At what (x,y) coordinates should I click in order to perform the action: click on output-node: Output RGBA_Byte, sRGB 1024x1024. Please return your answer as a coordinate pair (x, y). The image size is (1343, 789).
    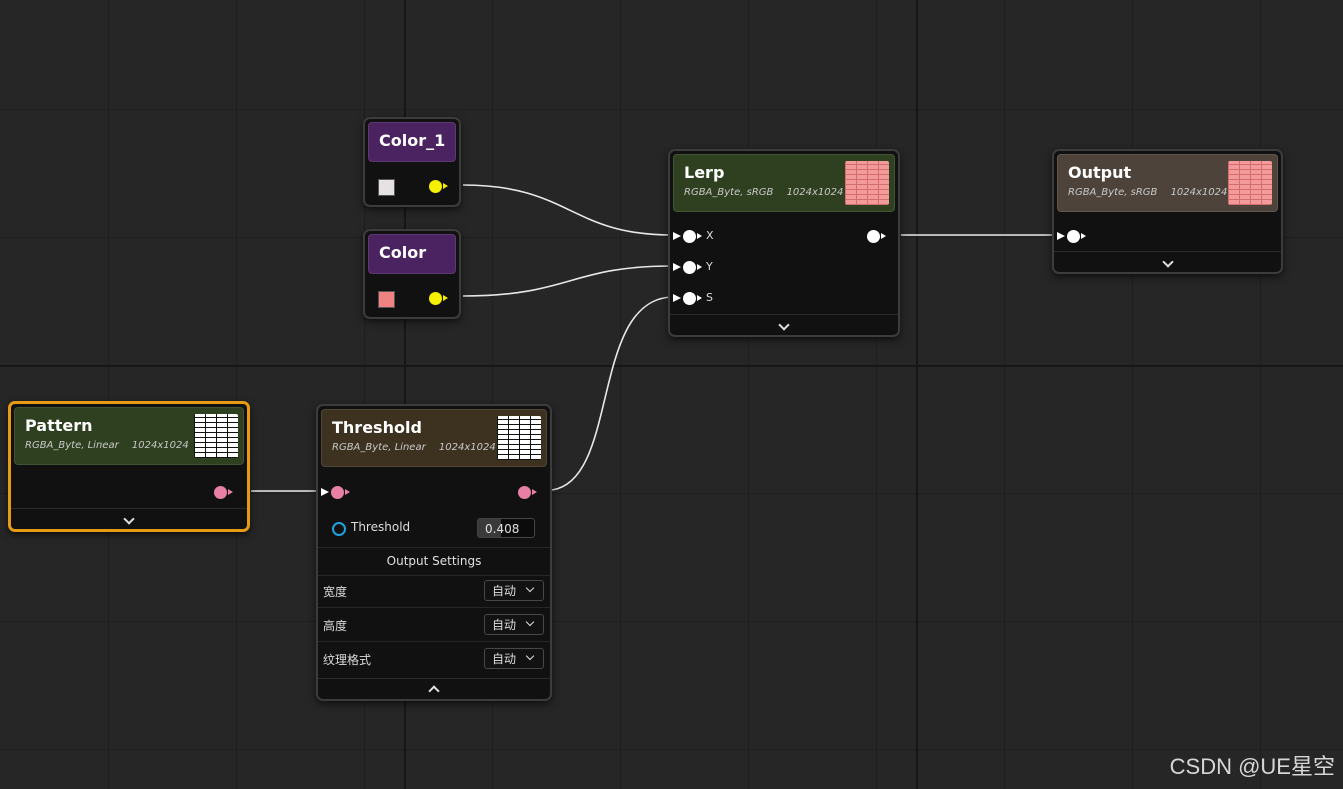
    Looking at the image, I should click on (1167, 211).